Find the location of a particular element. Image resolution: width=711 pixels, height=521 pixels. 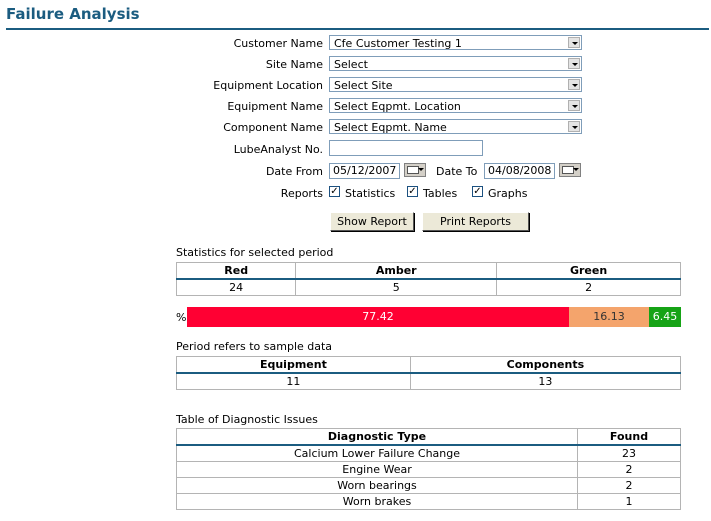

site-label: Site Name is located at coordinates (294, 64).